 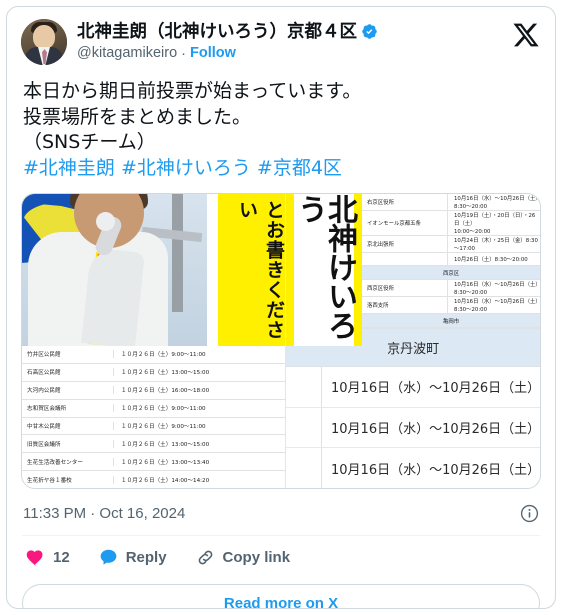 What do you see at coordinates (165, 480) in the screenshot?
I see `time-cell: １０月２６日（土）14:00～14:20` at bounding box center [165, 480].